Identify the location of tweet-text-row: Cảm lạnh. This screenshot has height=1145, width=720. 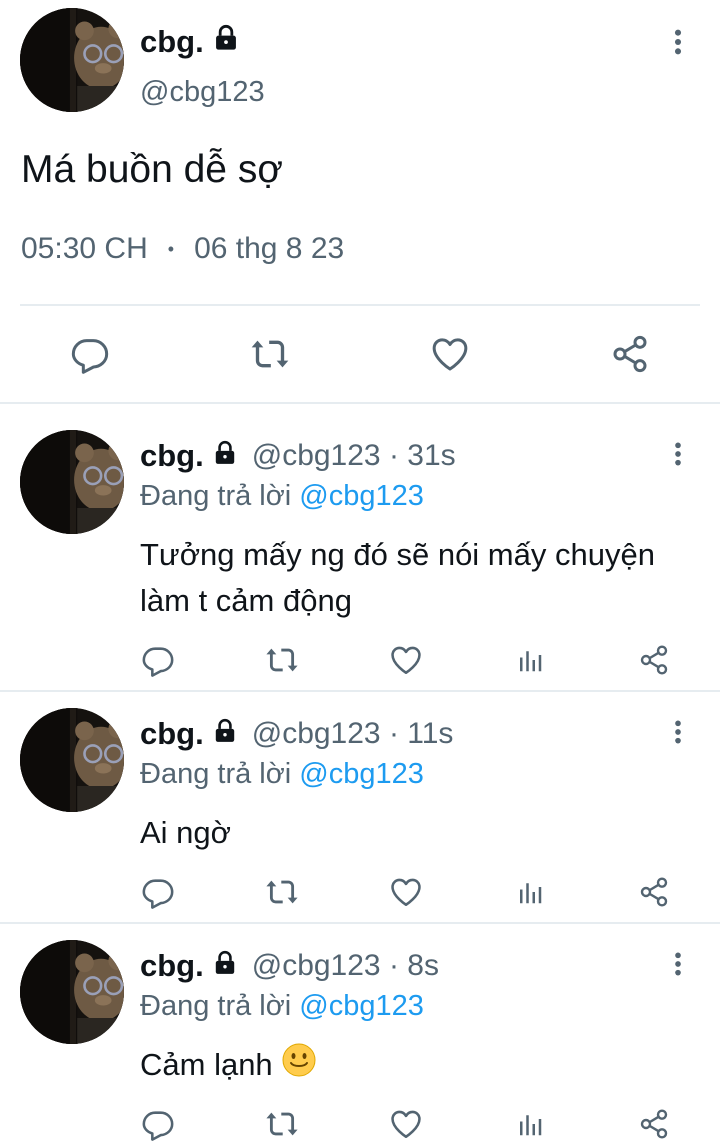
(420, 1066).